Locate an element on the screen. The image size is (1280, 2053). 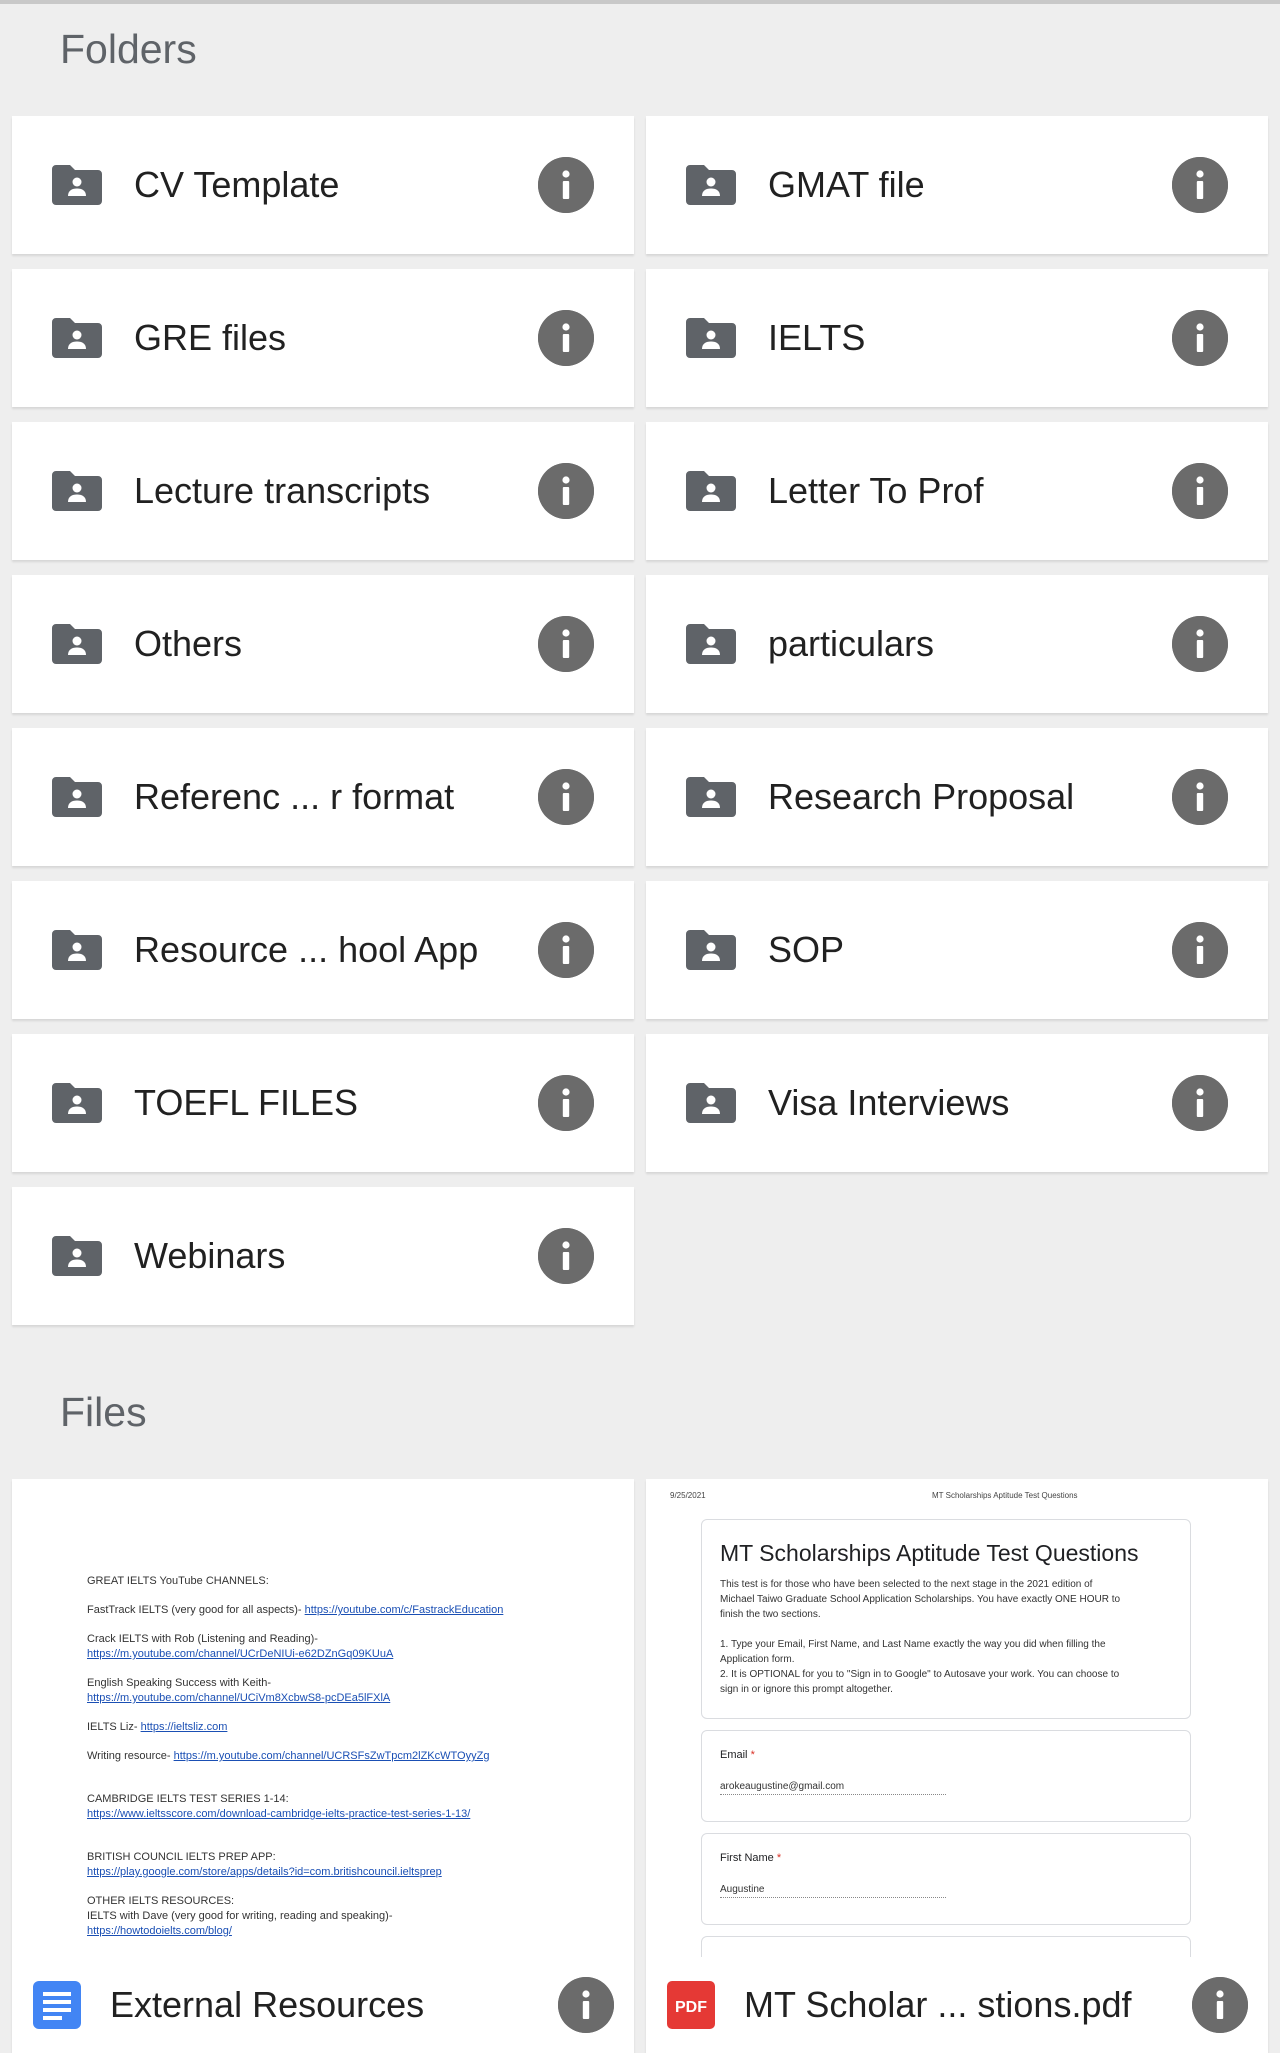
folder-card: Webinars is located at coordinates (323, 1256).